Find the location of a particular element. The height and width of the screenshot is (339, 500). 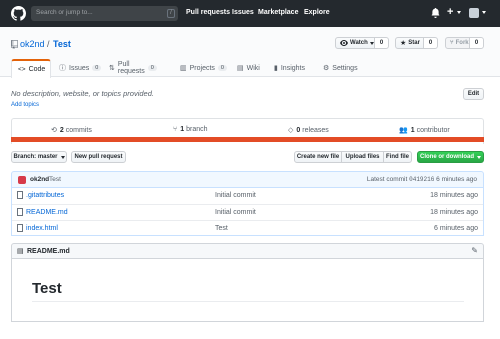

edit-label: Edit is located at coordinates (473, 94).